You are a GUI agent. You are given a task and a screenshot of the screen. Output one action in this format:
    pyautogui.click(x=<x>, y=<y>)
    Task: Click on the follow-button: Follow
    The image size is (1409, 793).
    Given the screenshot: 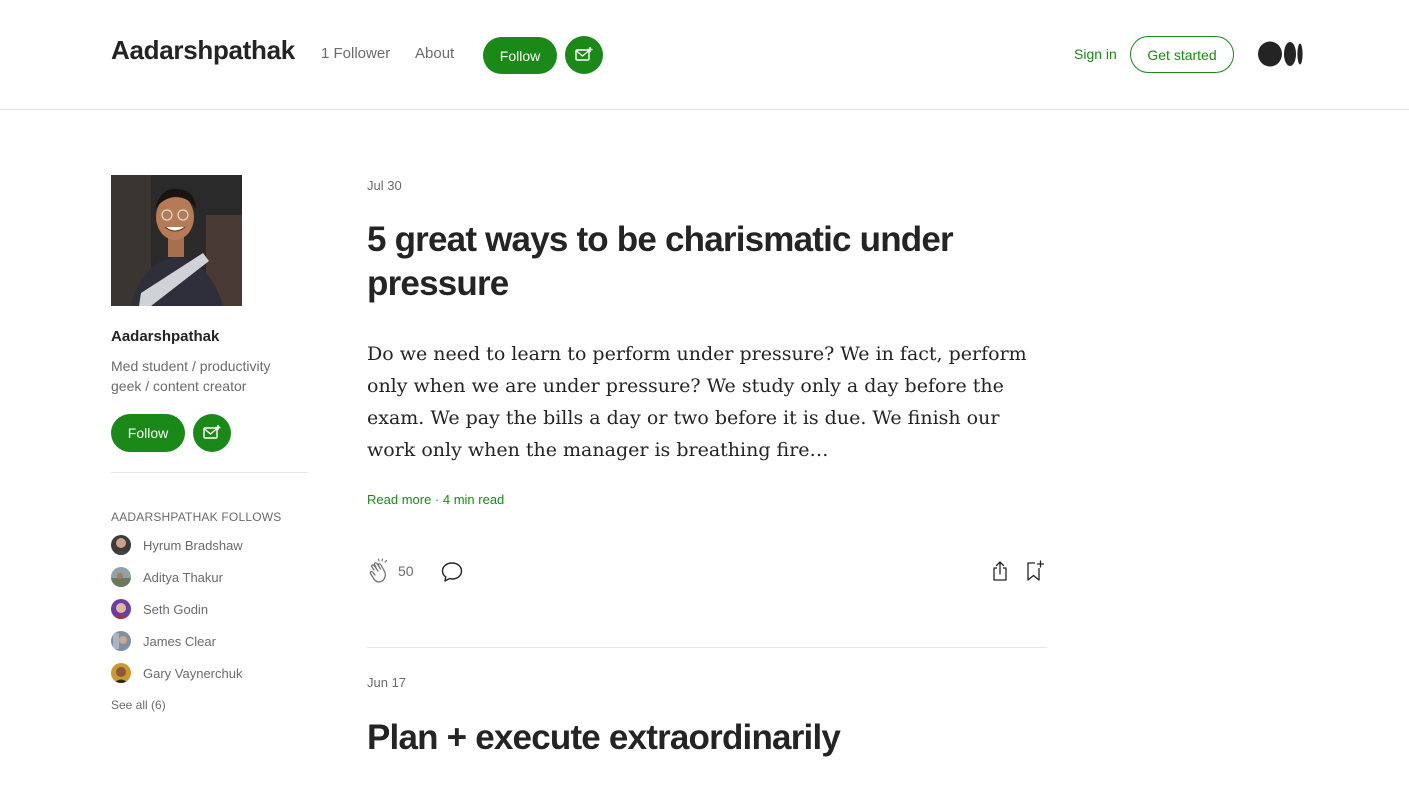 What is the action you would take?
    pyautogui.click(x=520, y=55)
    